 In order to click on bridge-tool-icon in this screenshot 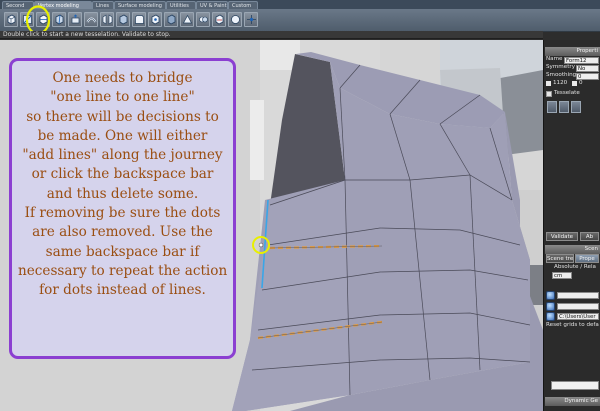, I will do `click(107, 19)`.